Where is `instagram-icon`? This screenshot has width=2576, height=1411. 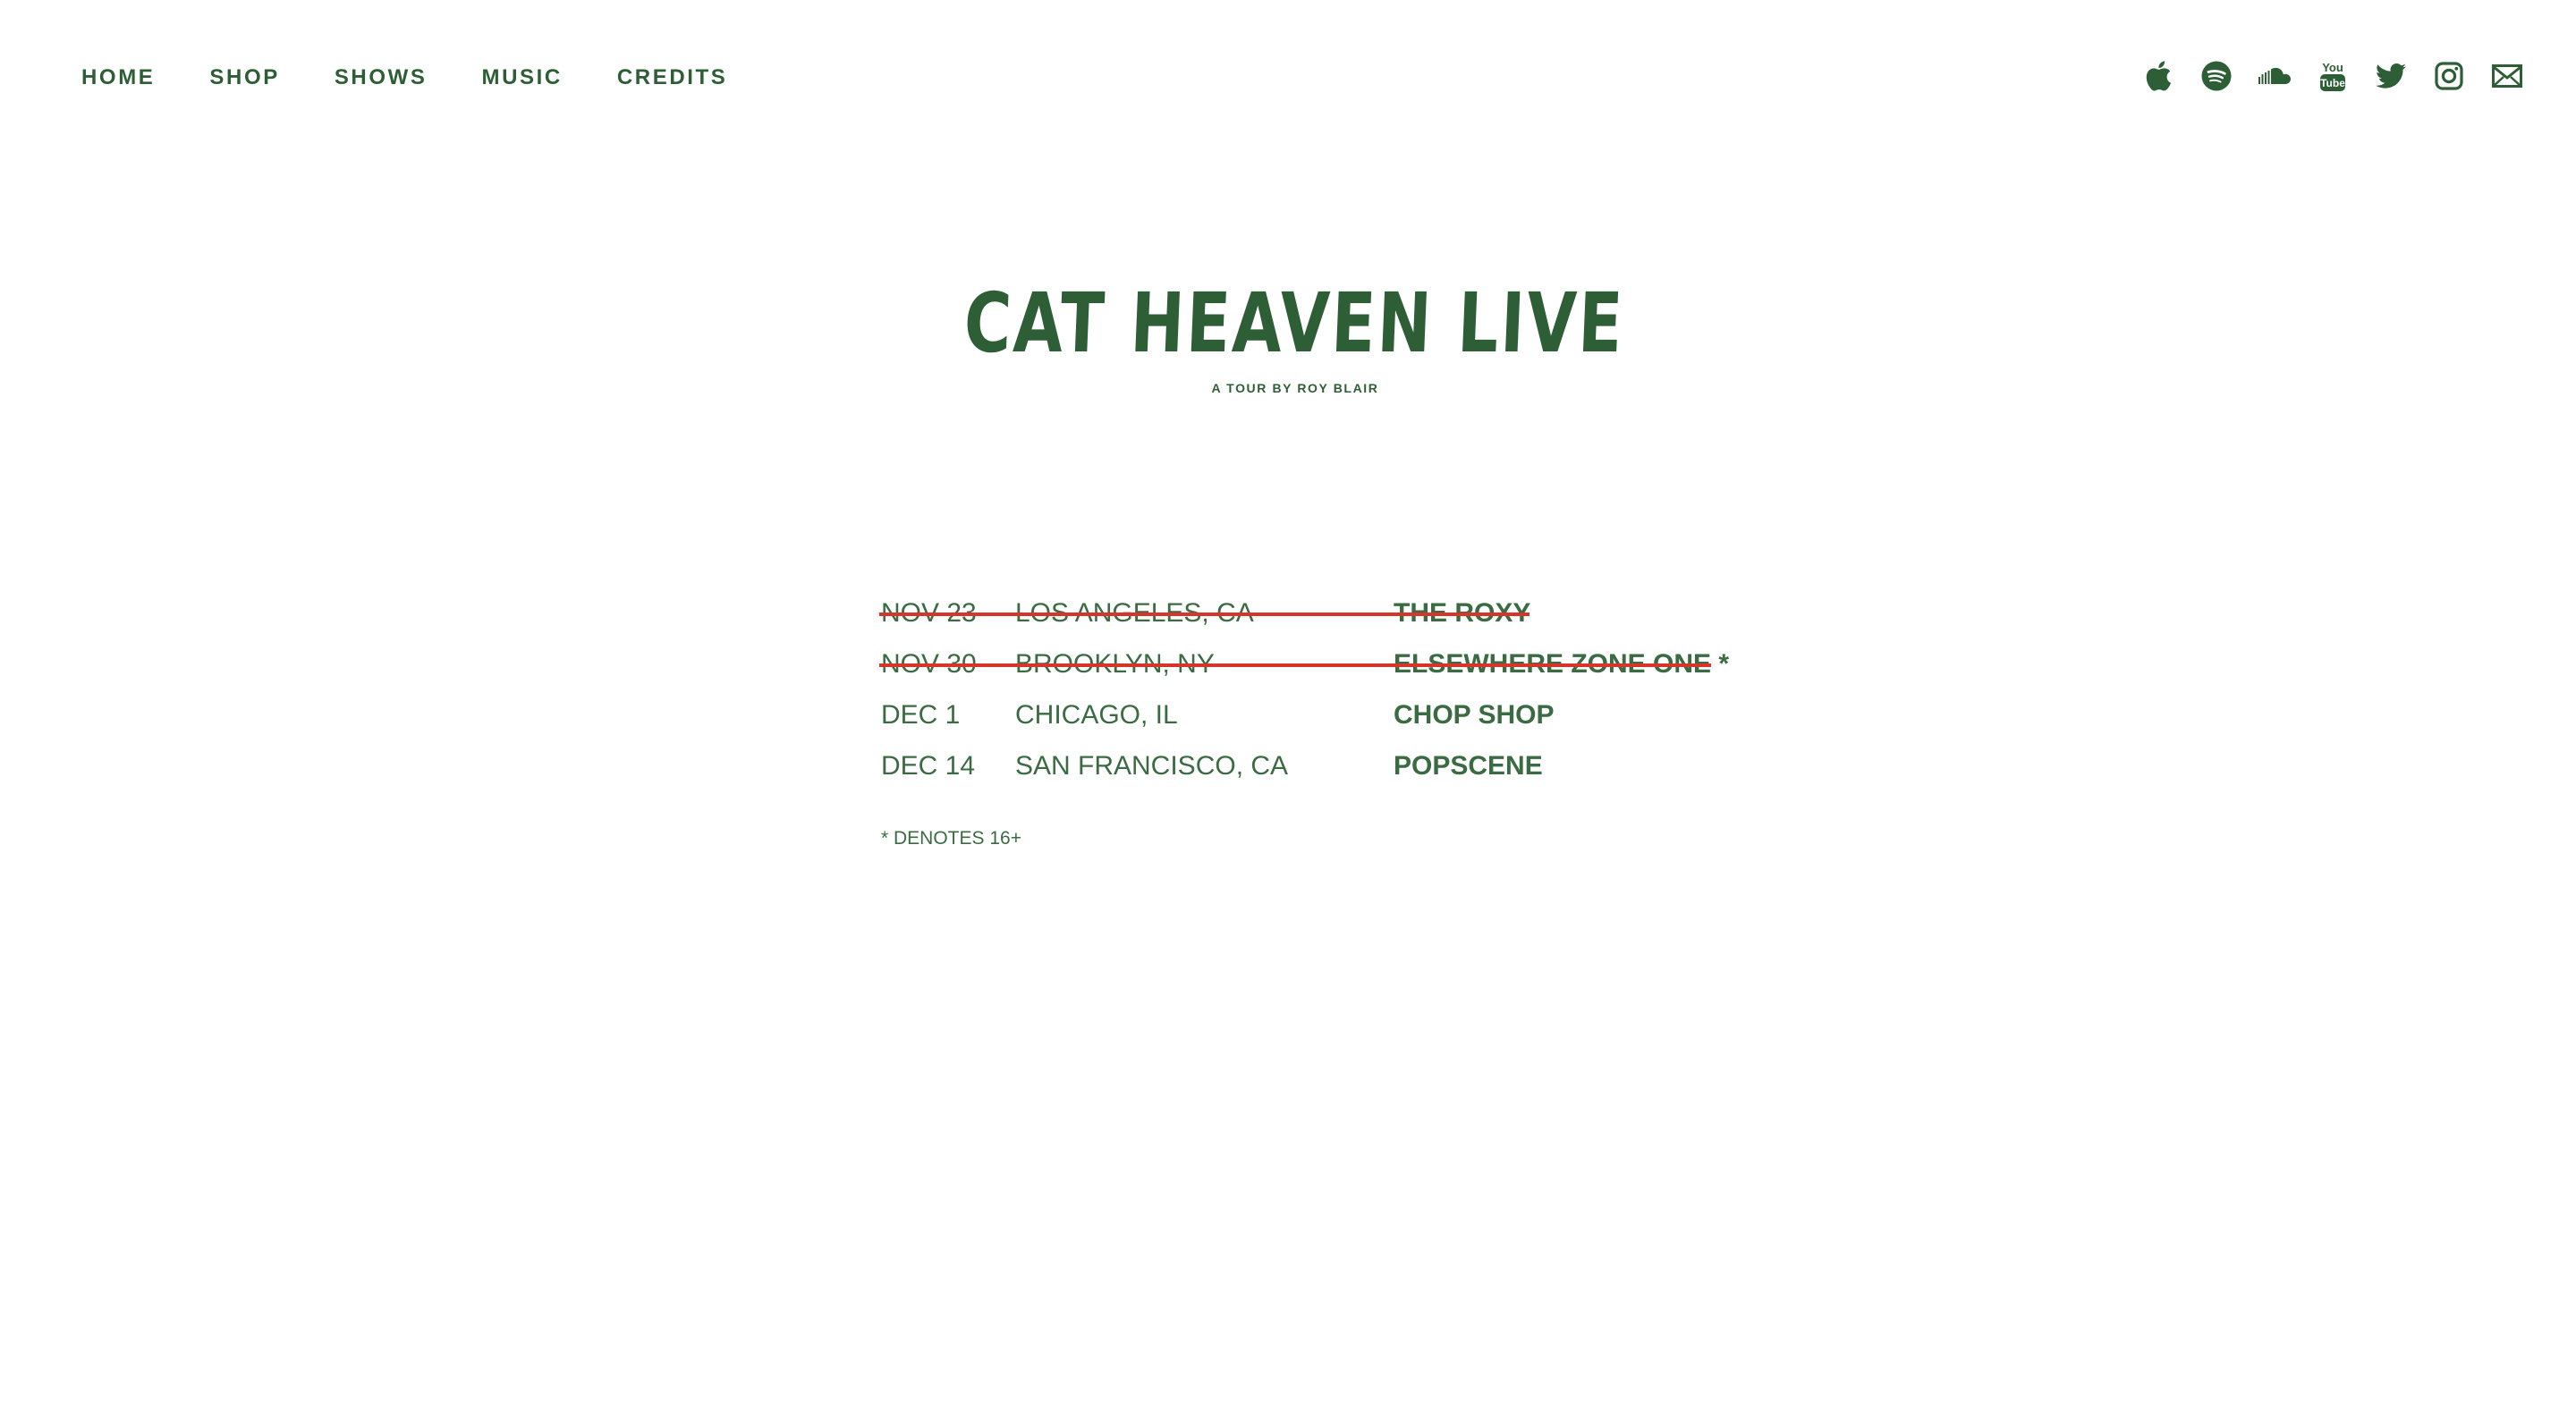
instagram-icon is located at coordinates (2449, 76).